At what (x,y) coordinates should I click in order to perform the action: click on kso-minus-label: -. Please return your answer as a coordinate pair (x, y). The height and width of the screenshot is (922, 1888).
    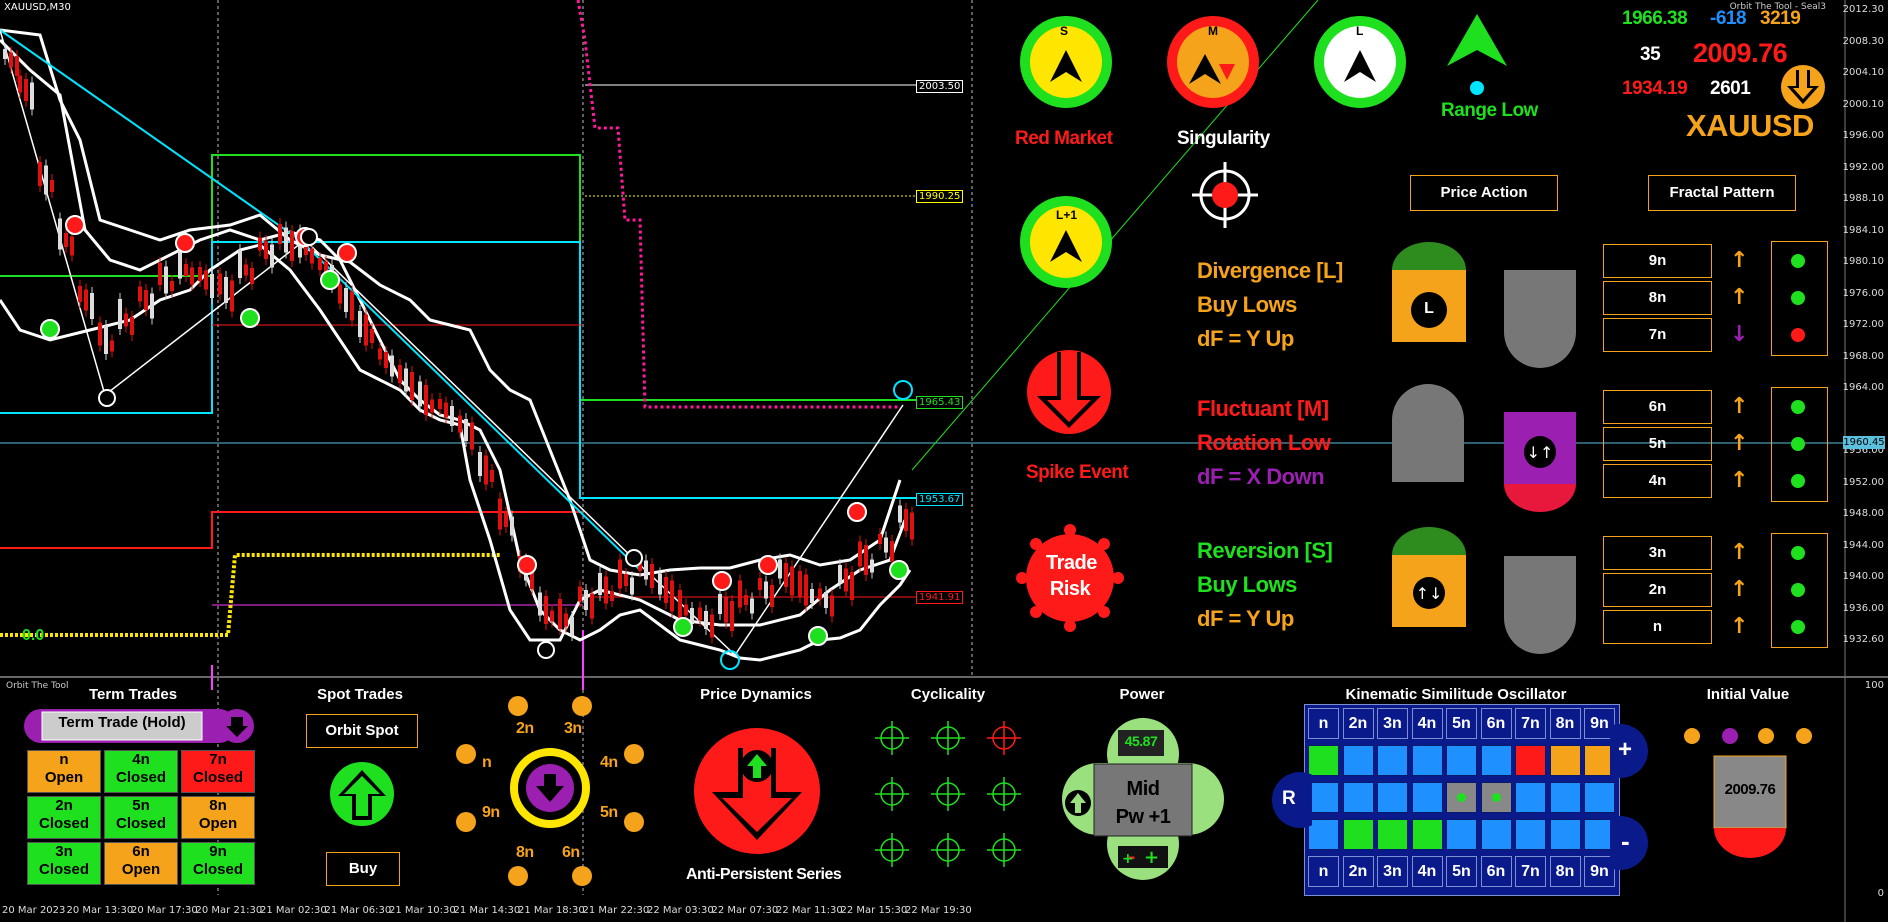
    Looking at the image, I should click on (1625, 841).